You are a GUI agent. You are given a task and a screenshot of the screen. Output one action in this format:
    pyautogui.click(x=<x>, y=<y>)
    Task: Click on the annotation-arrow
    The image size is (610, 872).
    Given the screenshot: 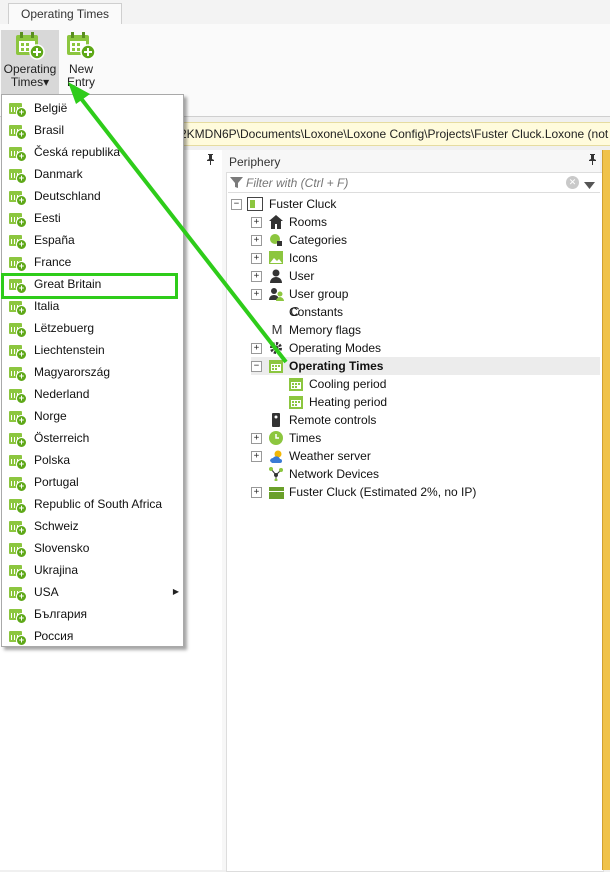 What is the action you would take?
    pyautogui.click(x=178, y=223)
    